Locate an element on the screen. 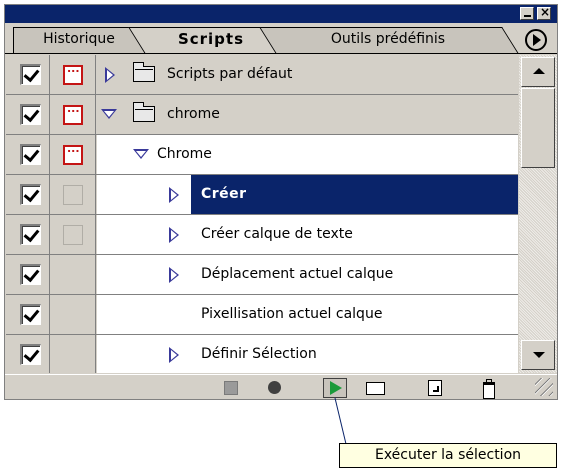 Image resolution: width=563 pixels, height=470 pixels. tab-outils-predefinis: Outils prédéfinis is located at coordinates (379, 40).